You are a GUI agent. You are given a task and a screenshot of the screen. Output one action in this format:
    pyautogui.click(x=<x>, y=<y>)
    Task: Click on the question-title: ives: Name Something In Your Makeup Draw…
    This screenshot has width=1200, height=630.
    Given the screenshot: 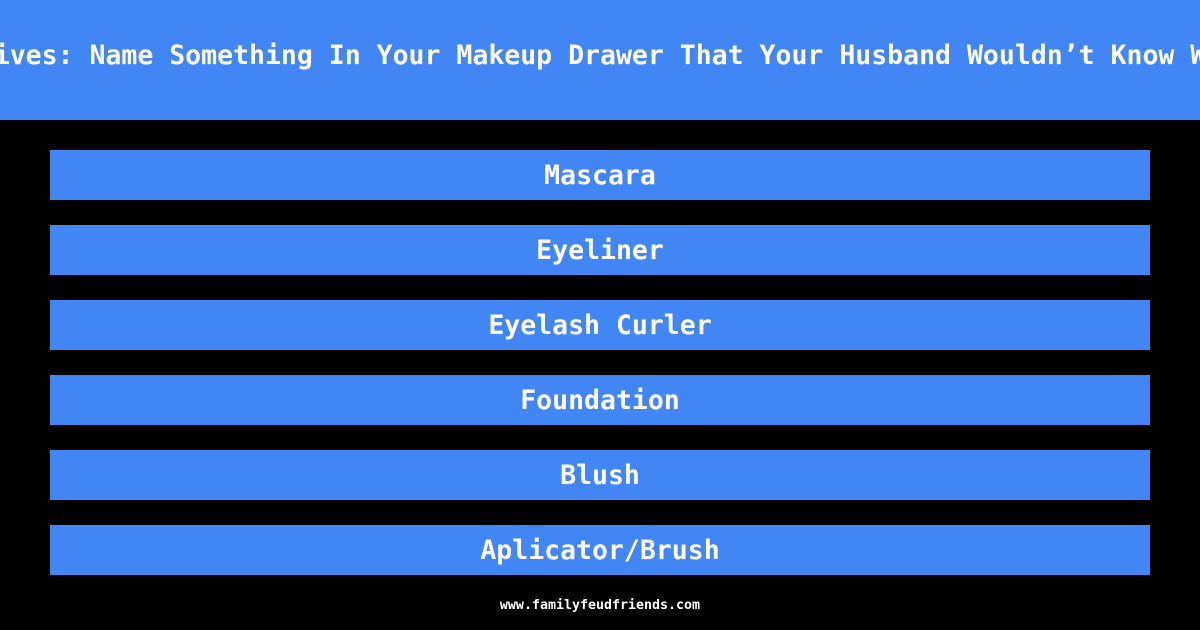 What is the action you would take?
    pyautogui.click(x=600, y=55)
    